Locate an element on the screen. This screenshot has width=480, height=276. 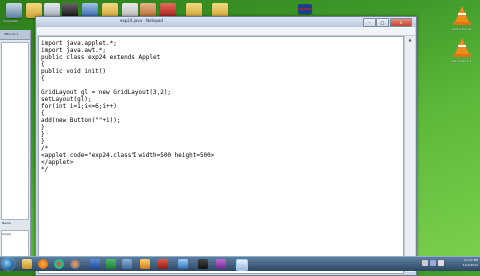
tray-volume-icon is located at coordinates (441, 263).